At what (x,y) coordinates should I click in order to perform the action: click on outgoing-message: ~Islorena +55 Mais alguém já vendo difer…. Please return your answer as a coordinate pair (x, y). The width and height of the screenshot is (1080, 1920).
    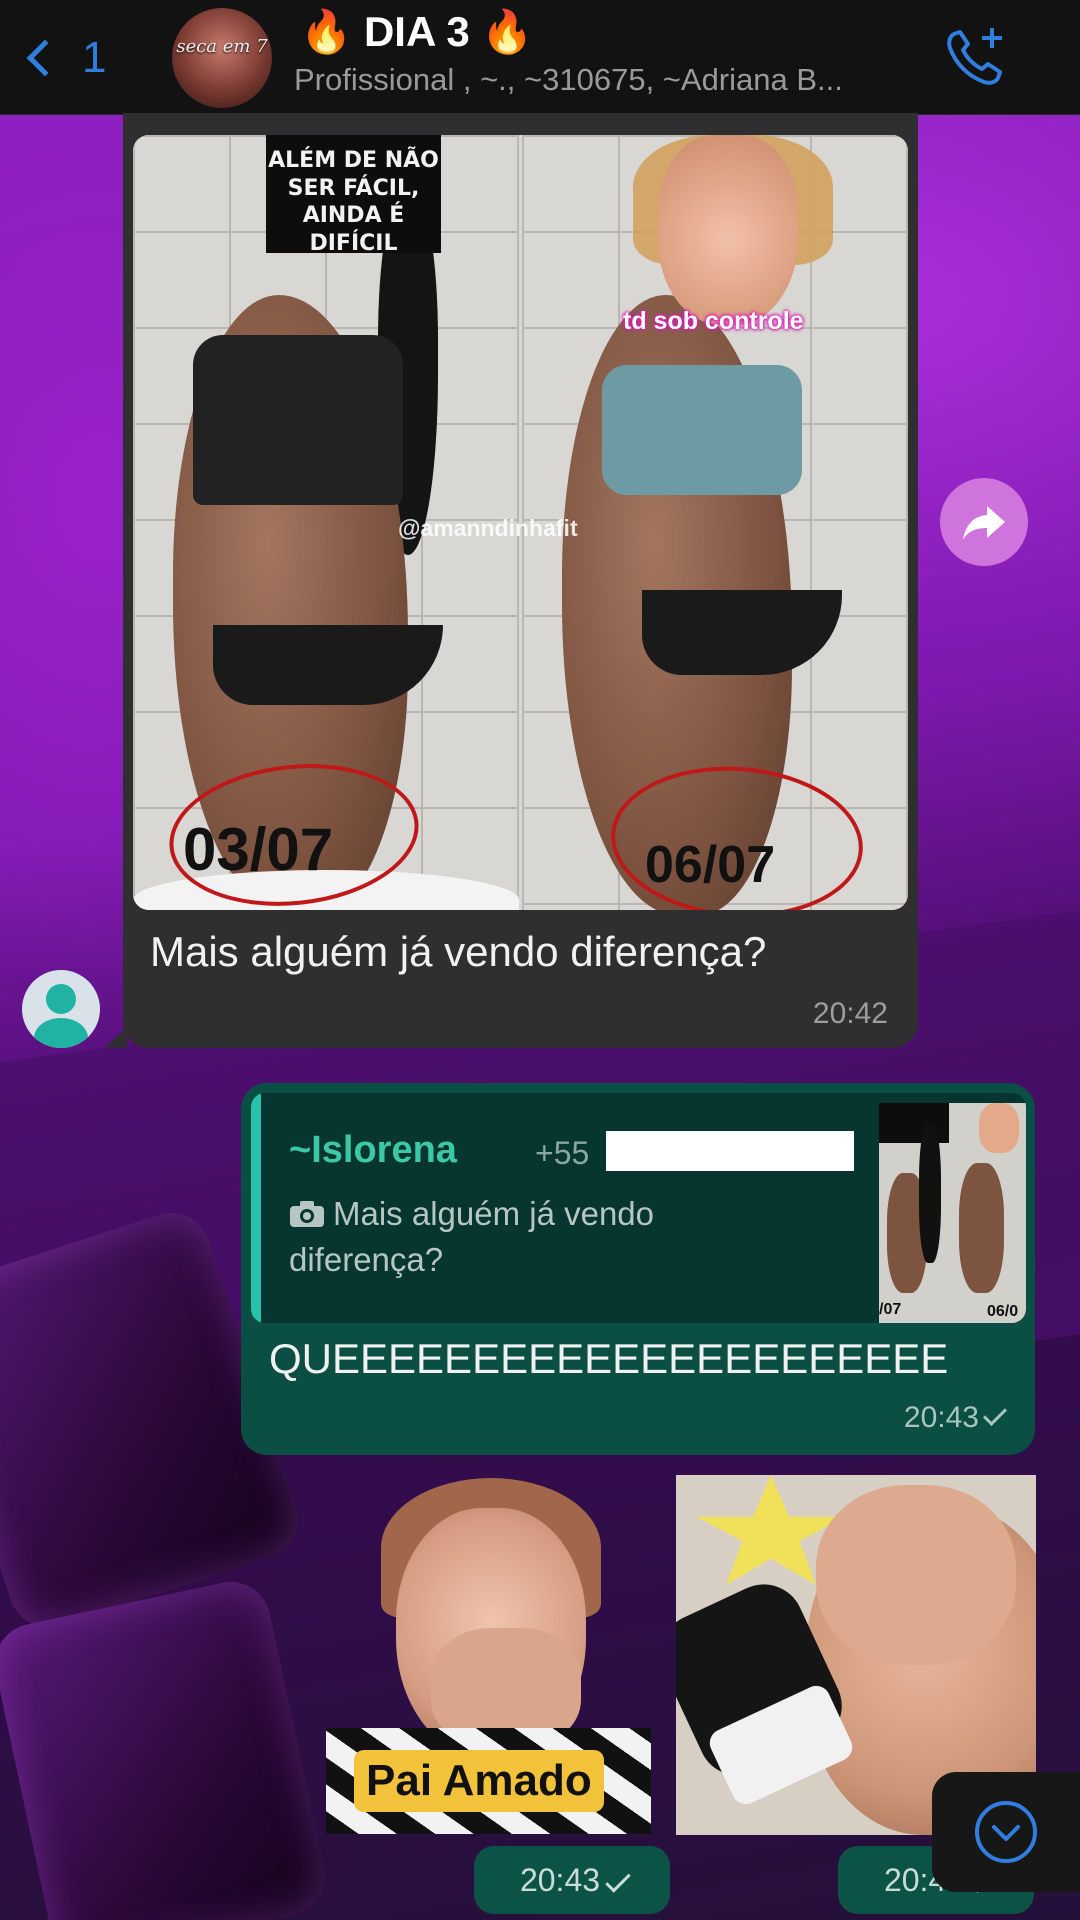
    Looking at the image, I should click on (638, 1269).